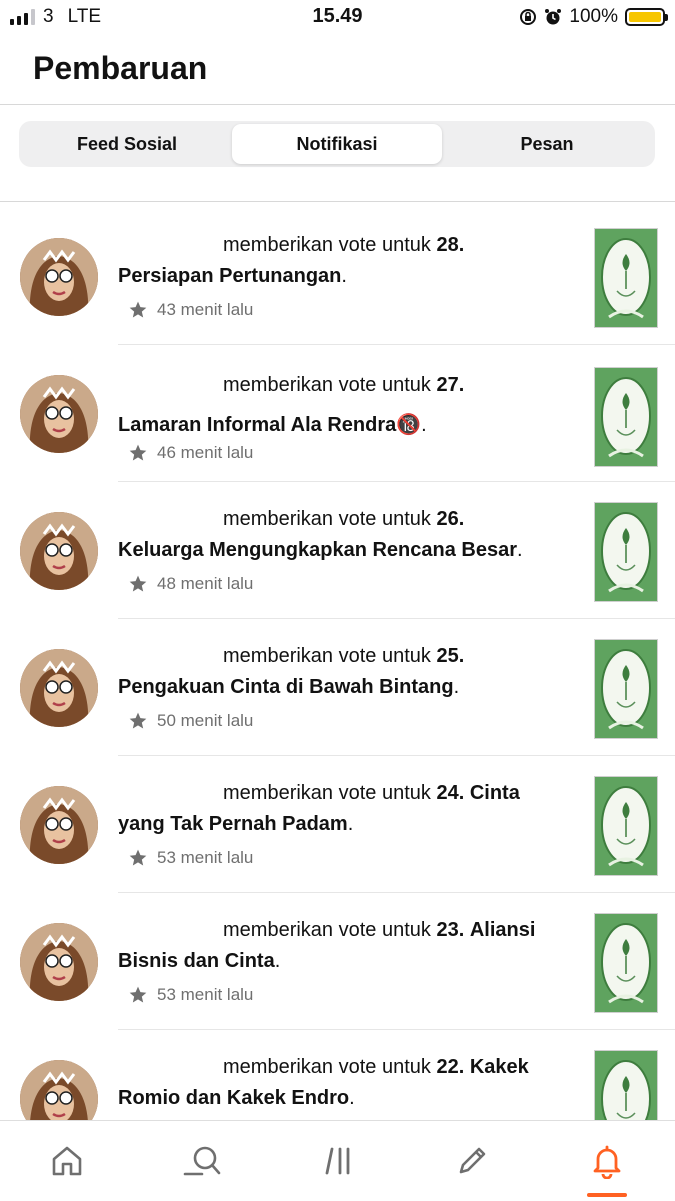  Describe the element at coordinates (553, 17) in the screenshot. I see `alarm-icon` at that location.